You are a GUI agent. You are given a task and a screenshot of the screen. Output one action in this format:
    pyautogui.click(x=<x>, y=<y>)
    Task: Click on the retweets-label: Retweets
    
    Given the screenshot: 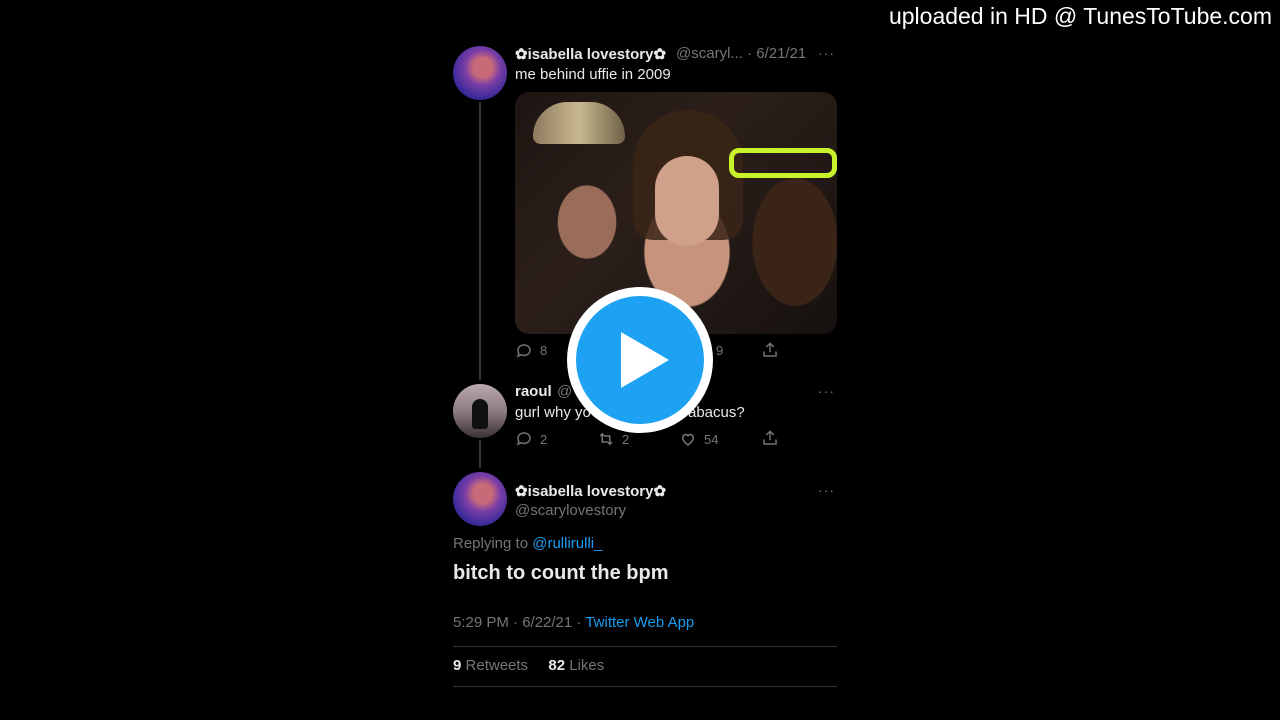 What is the action you would take?
    pyautogui.click(x=497, y=665)
    